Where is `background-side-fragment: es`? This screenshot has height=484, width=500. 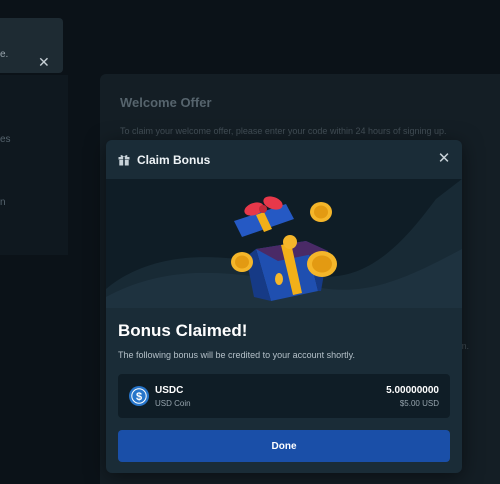
background-side-fragment: es is located at coordinates (5, 139).